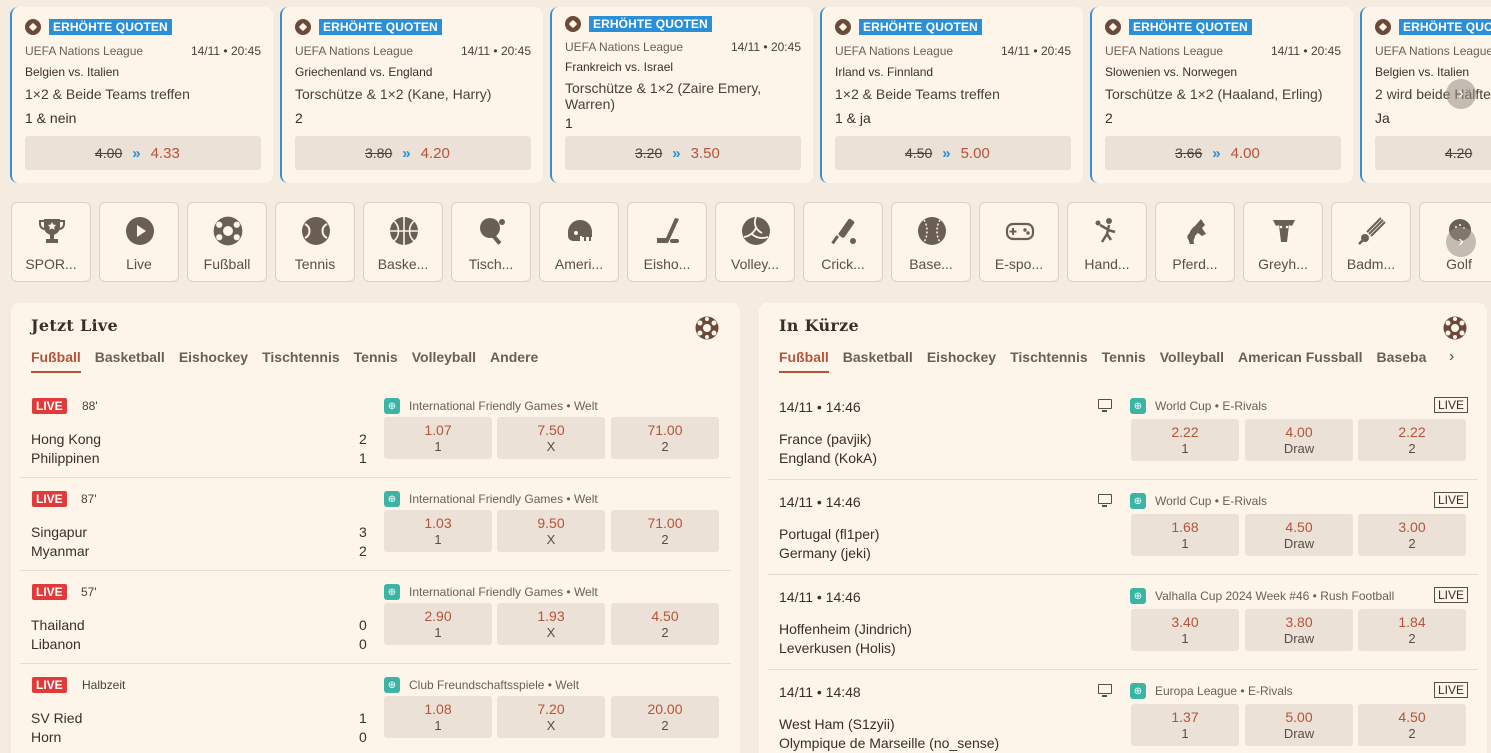  Describe the element at coordinates (438, 624) in the screenshot. I see `odds-button: 2.90 1` at that location.